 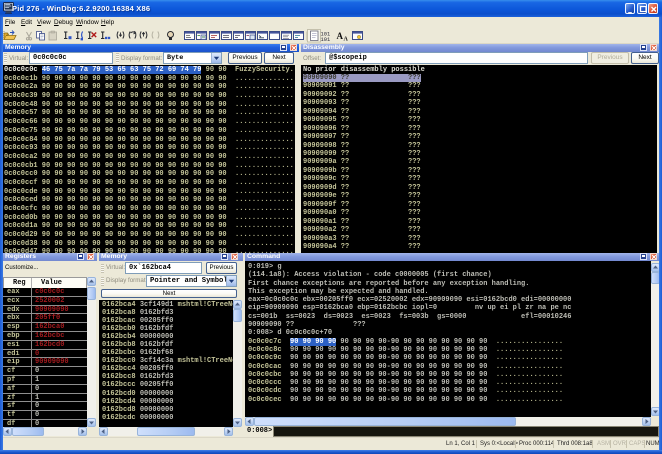 What do you see at coordinates (326, 40) in the screenshot?
I see `svg-text: 101` at bounding box center [326, 40].